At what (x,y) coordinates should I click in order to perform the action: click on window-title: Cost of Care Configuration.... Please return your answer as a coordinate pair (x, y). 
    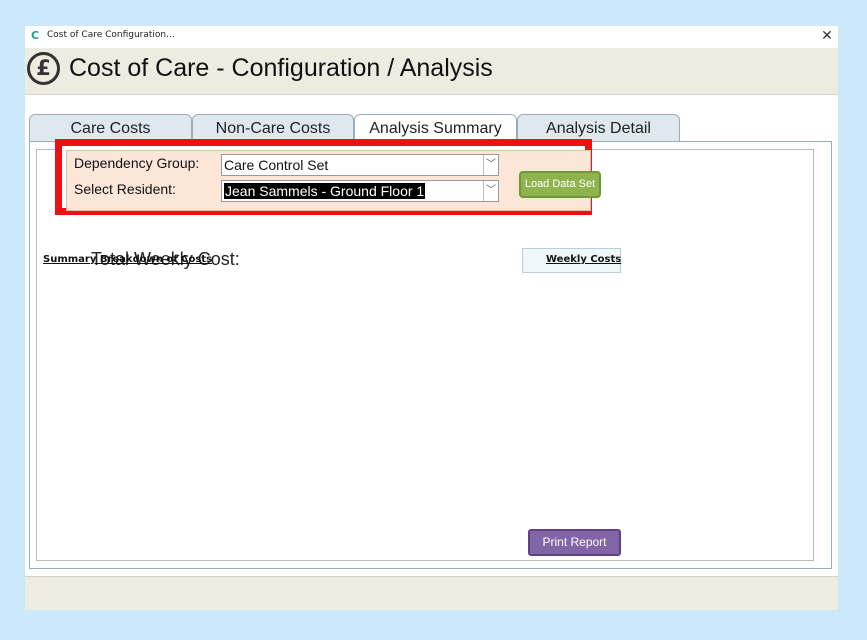
    Looking at the image, I should click on (111, 35).